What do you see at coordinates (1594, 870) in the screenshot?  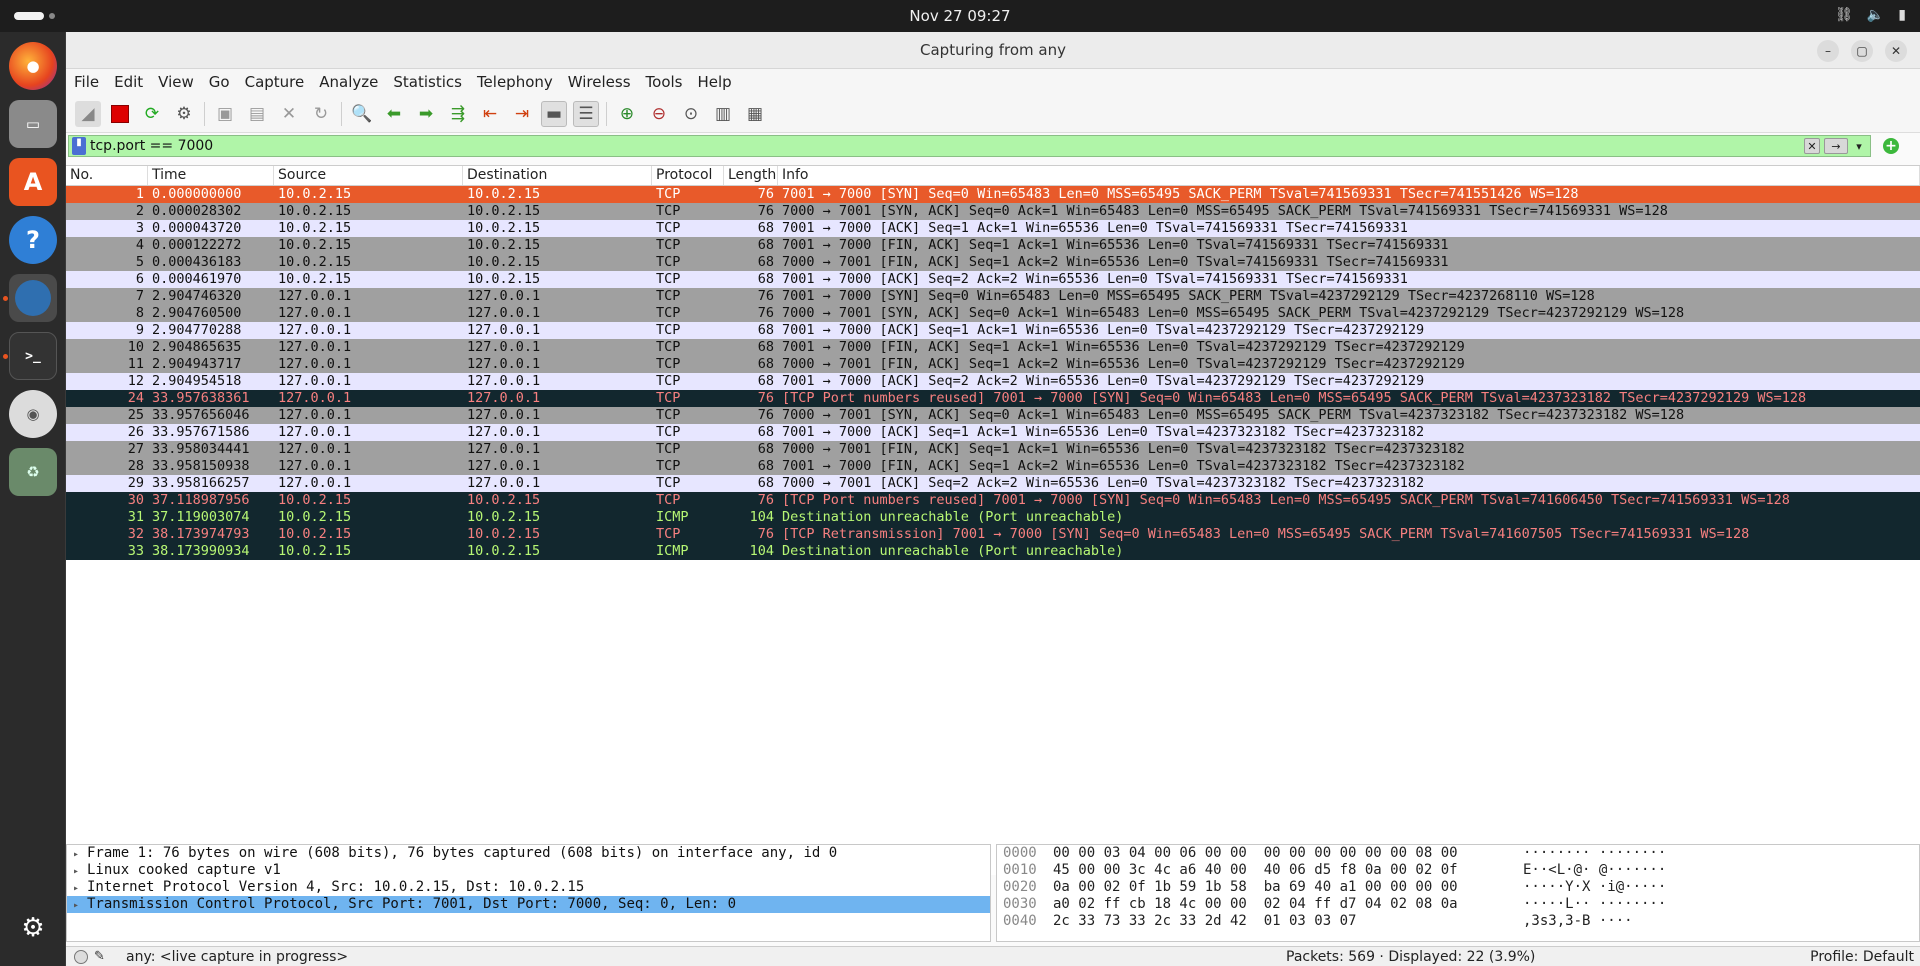 I see `hex-ascii: E··<L·@· @·······` at bounding box center [1594, 870].